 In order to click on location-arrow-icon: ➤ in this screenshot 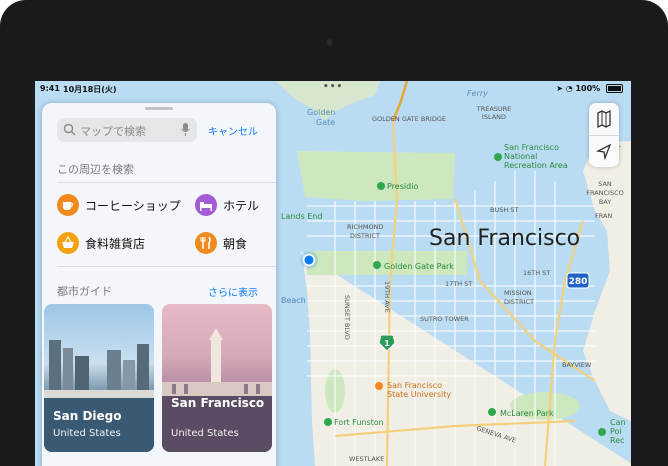, I will do `click(559, 88)`.